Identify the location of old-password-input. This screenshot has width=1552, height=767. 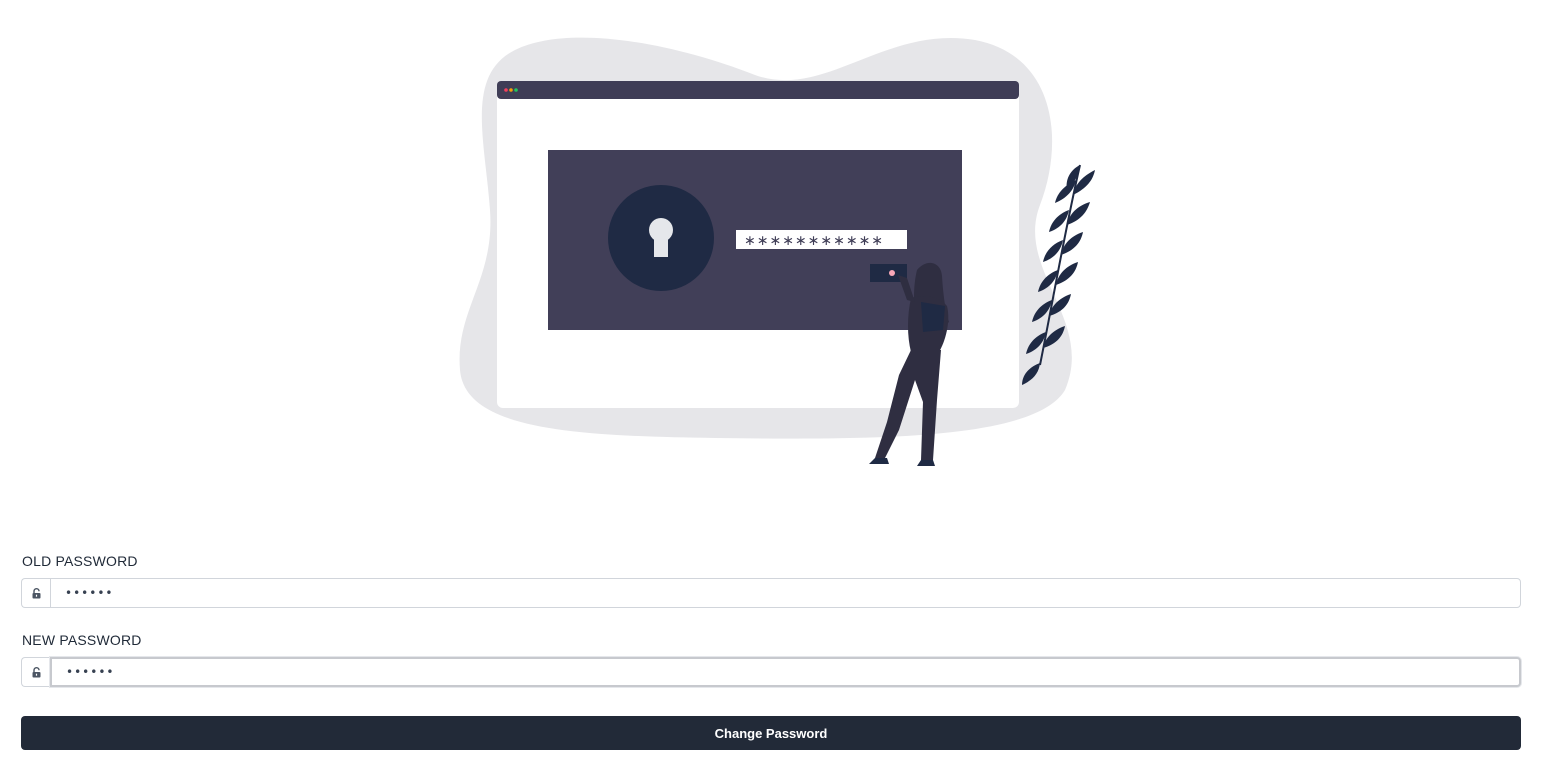
(785, 593).